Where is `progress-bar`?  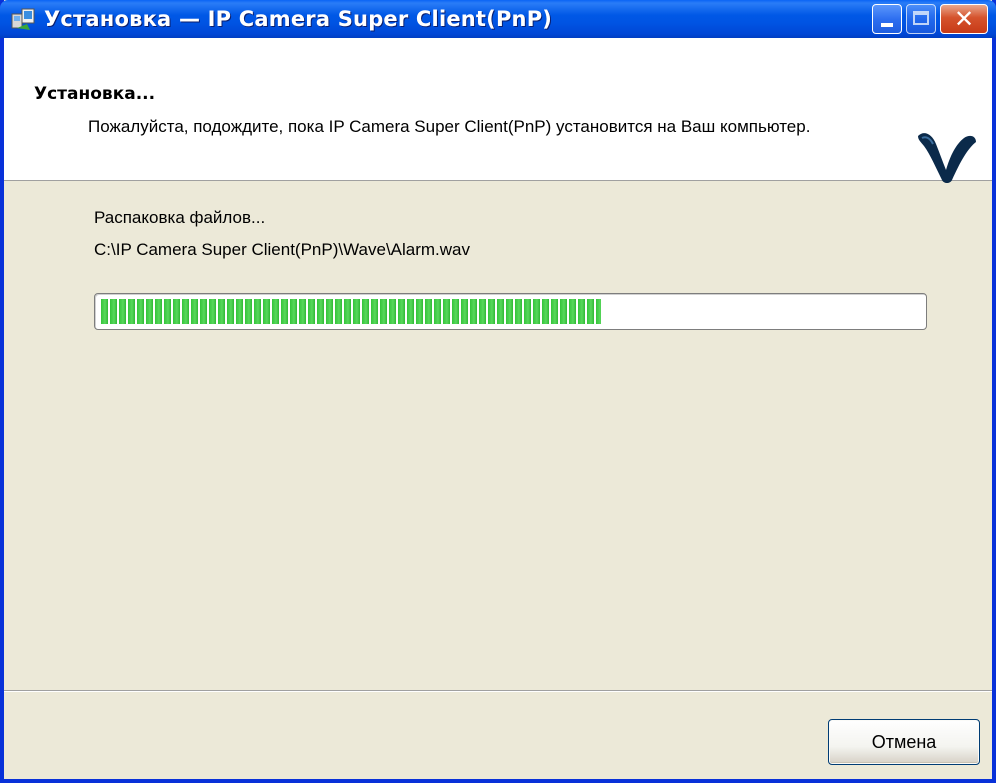
progress-bar is located at coordinates (510, 311).